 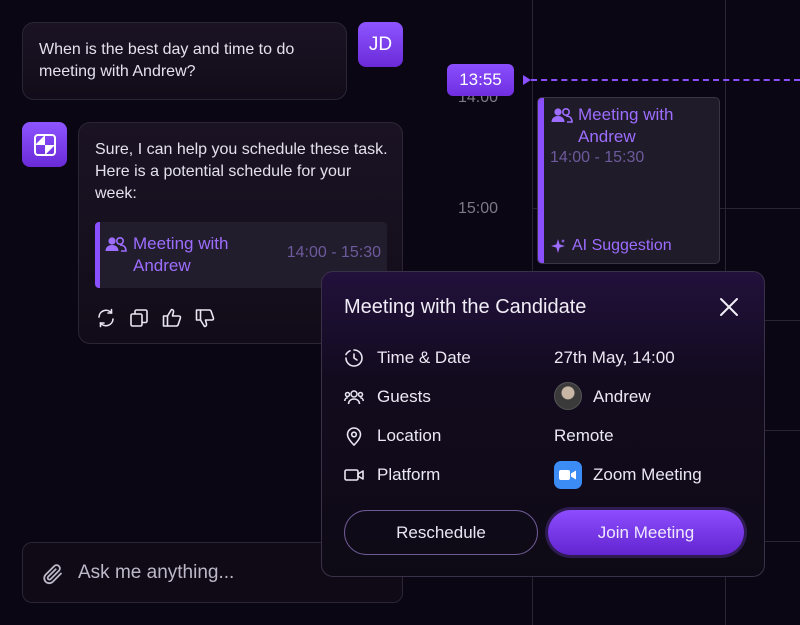 I want to click on location-pin-icon, so click(x=354, y=436).